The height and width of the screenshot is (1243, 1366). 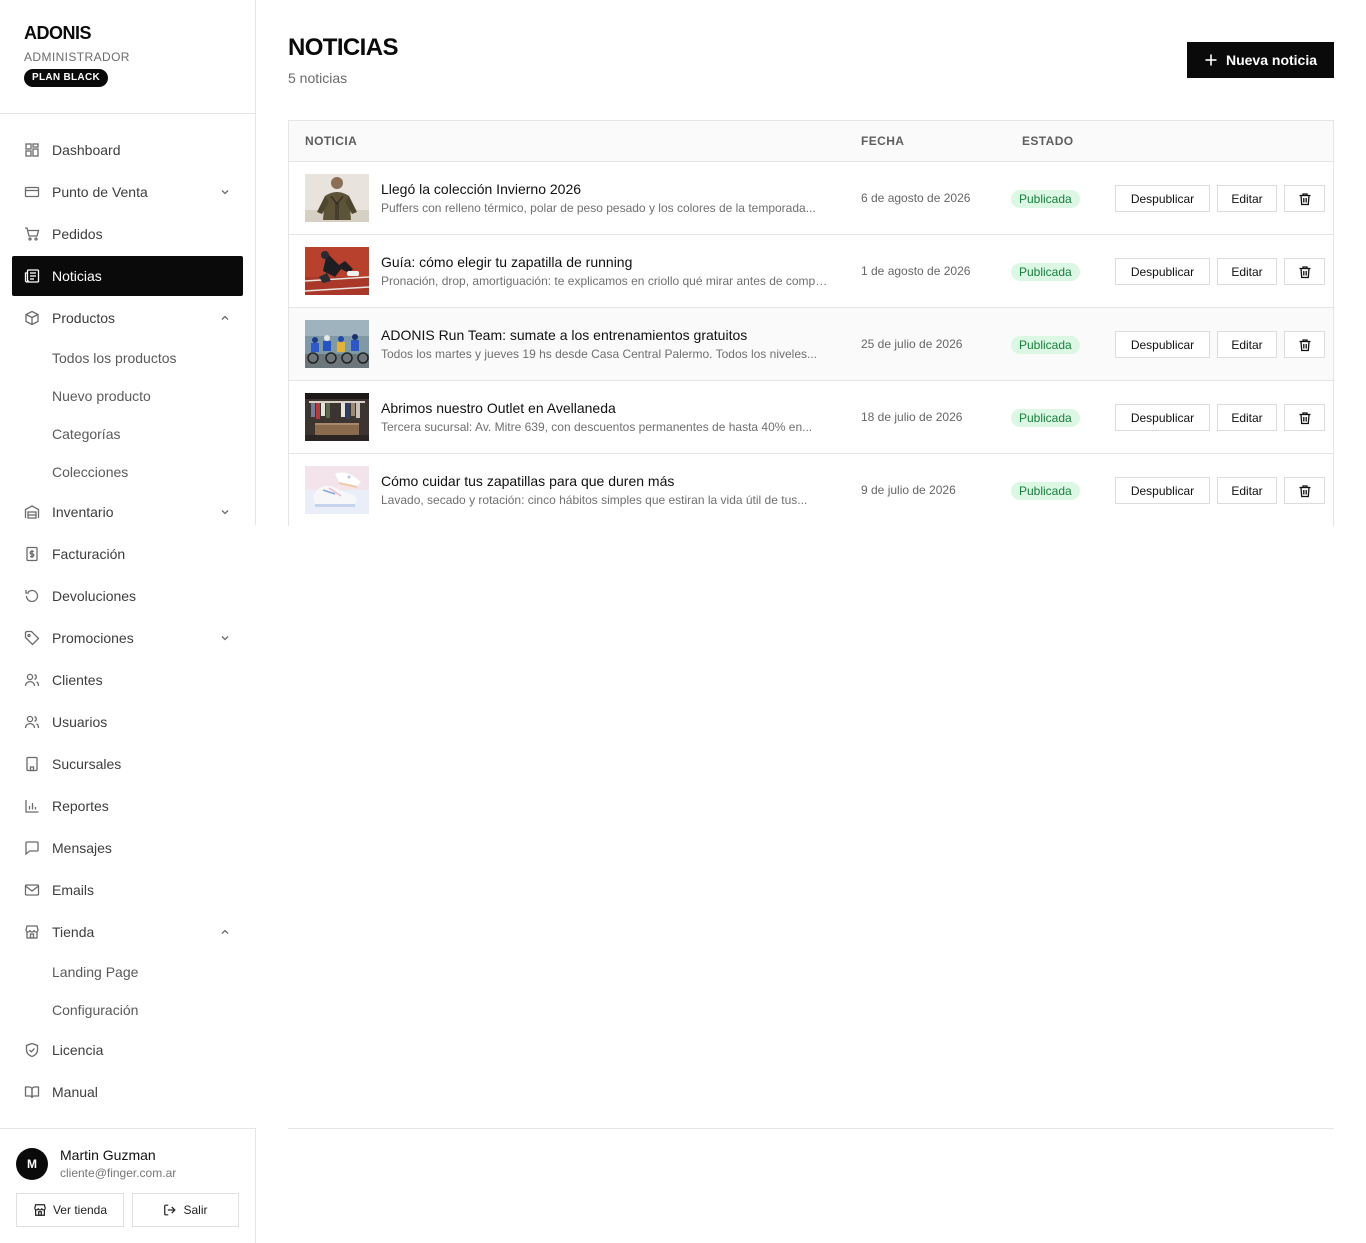 I want to click on sidebar-item-license: Licencia, so click(x=127, y=1050).